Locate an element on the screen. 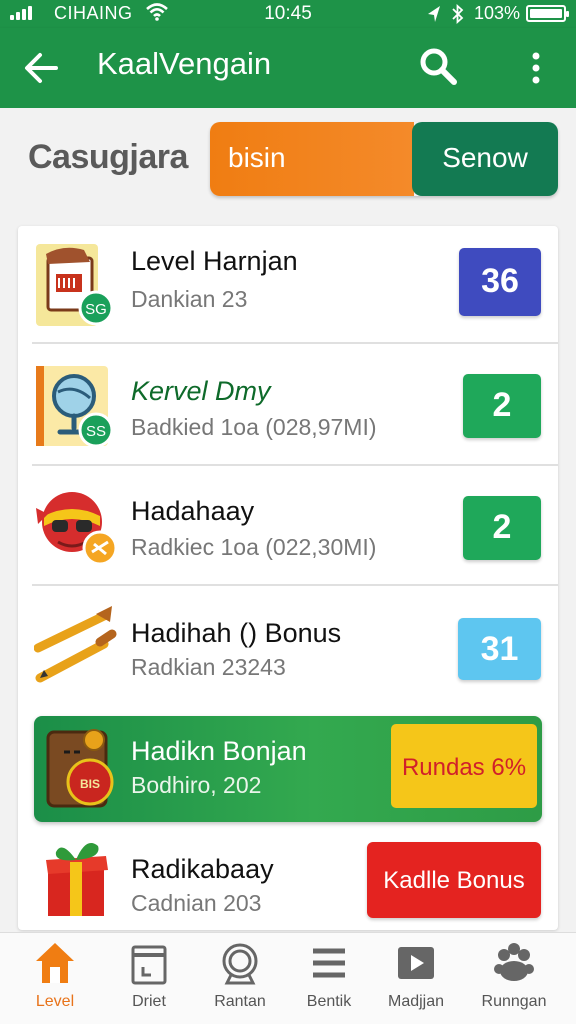 Image resolution: width=576 pixels, height=1024 pixels. svg-text: SS is located at coordinates (96, 431).